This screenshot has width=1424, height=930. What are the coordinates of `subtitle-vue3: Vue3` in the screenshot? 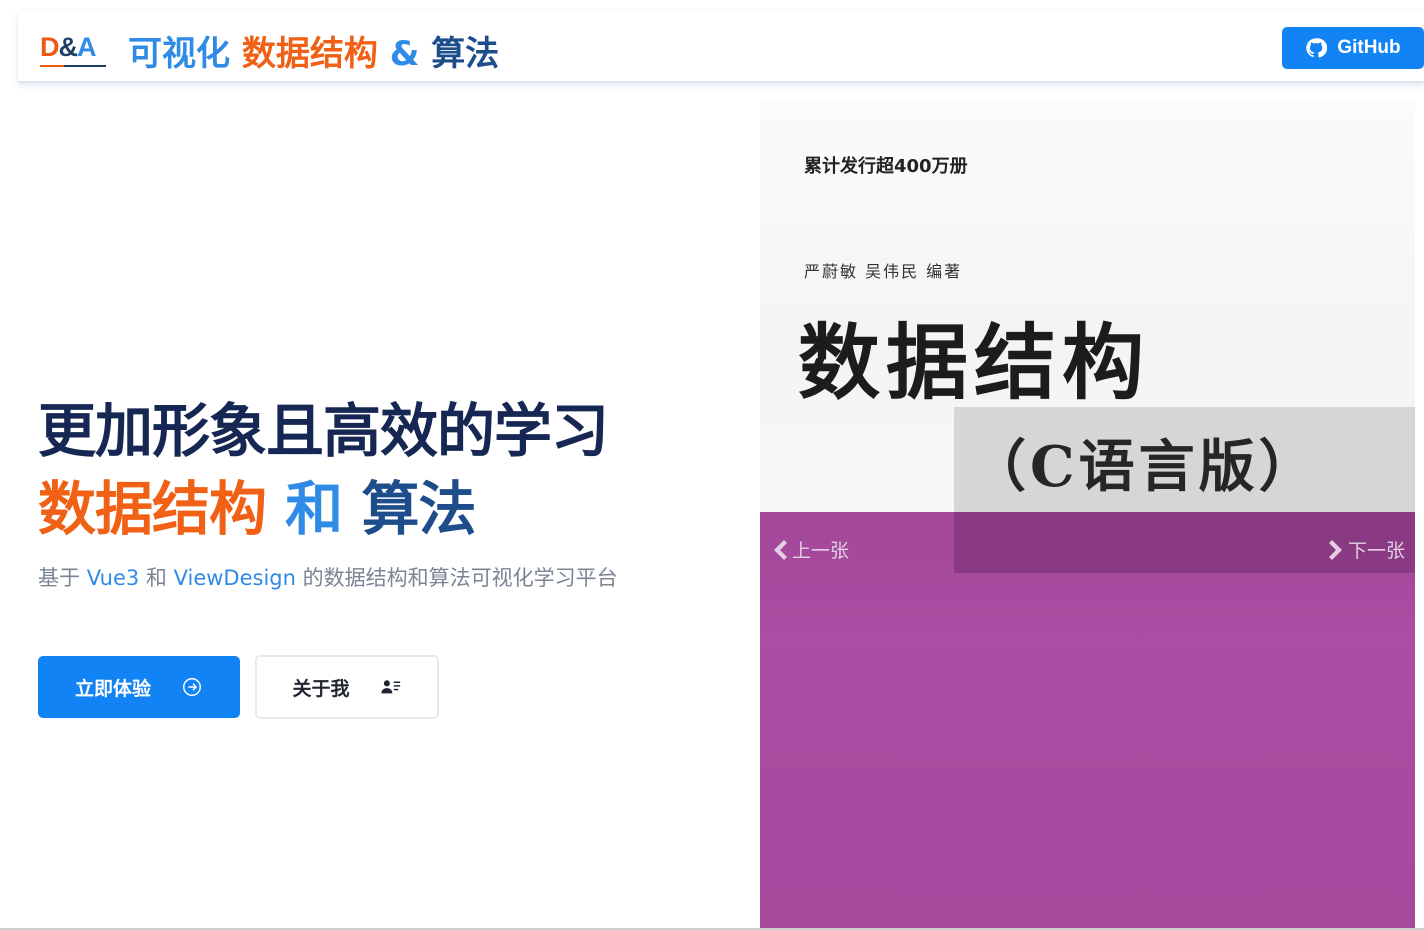 It's located at (113, 578).